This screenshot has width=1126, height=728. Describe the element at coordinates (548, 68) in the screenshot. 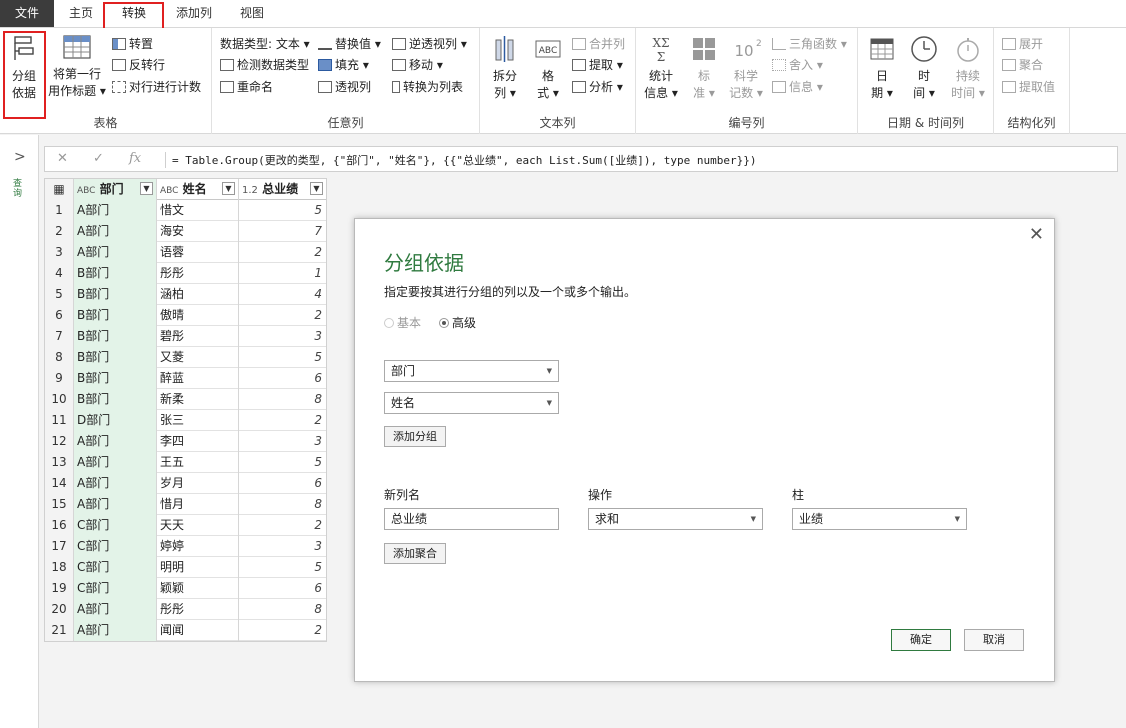

I see `format-button: ABC 格 式 ▾` at that location.